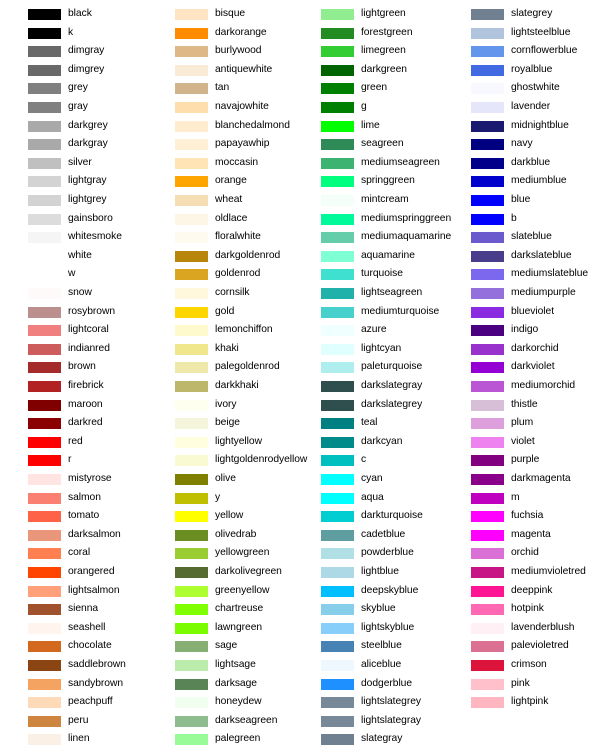  What do you see at coordinates (230, 13) in the screenshot?
I see `color-name-label: bisque` at bounding box center [230, 13].